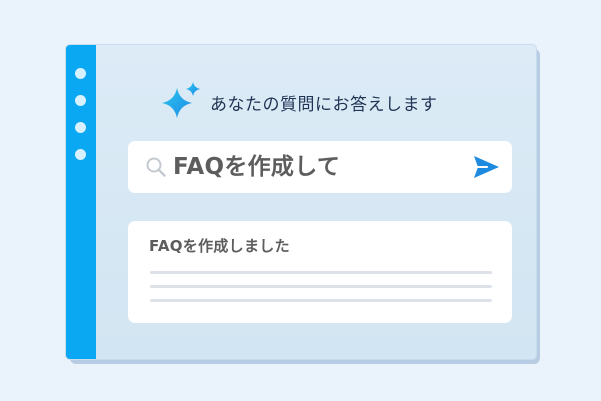 The image size is (601, 401). Describe the element at coordinates (324, 104) in the screenshot. I see `header-title: あなたの質問にお答えします` at that location.